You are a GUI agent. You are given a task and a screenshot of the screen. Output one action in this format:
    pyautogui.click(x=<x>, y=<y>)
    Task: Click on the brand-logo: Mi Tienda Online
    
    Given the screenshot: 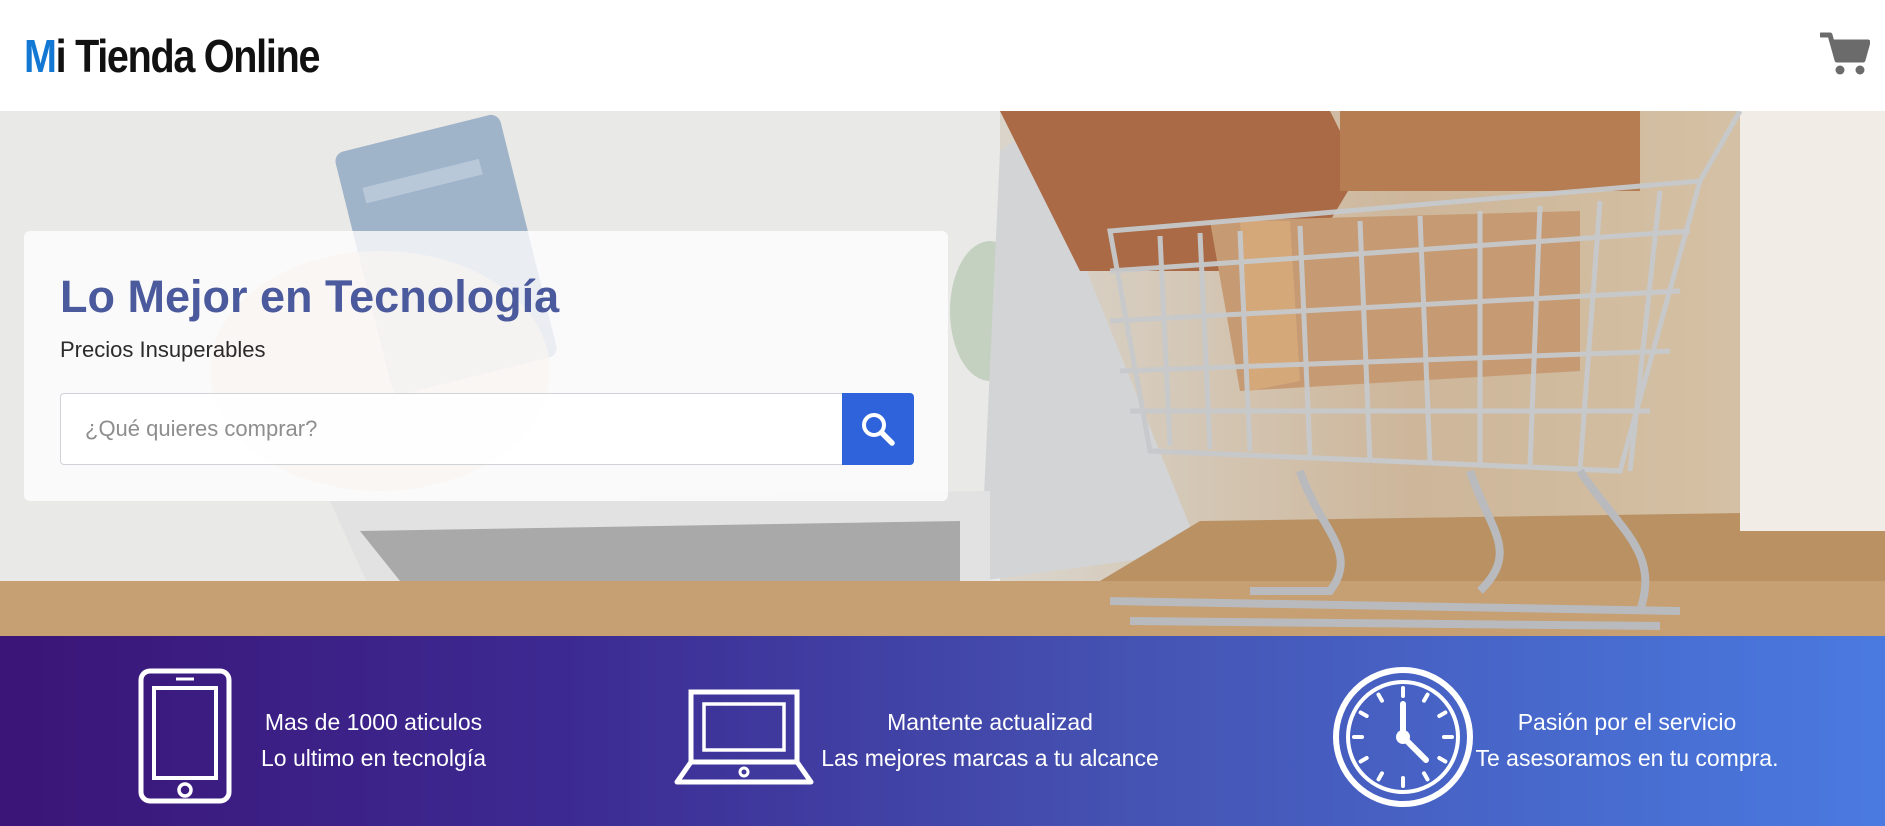 What is the action you would take?
    pyautogui.click(x=172, y=56)
    